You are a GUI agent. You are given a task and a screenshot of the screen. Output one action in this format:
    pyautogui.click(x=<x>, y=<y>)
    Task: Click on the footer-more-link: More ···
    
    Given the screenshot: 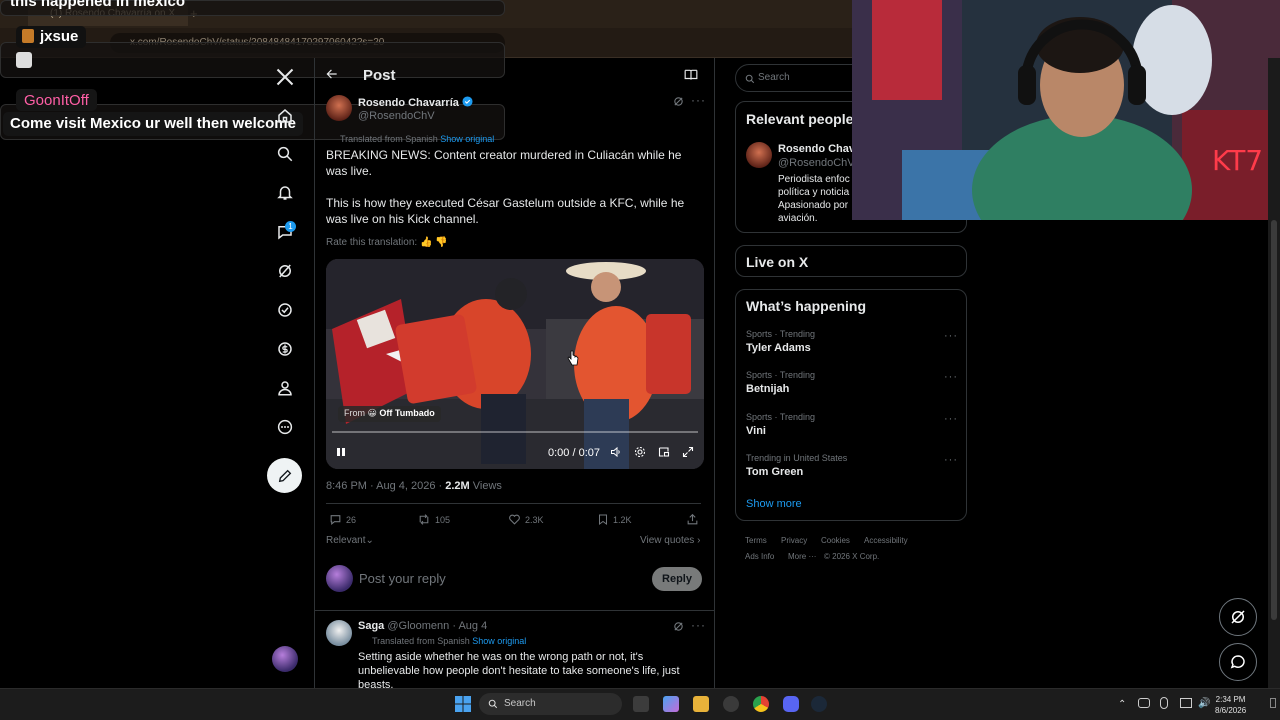 What is the action you would take?
    pyautogui.click(x=802, y=556)
    